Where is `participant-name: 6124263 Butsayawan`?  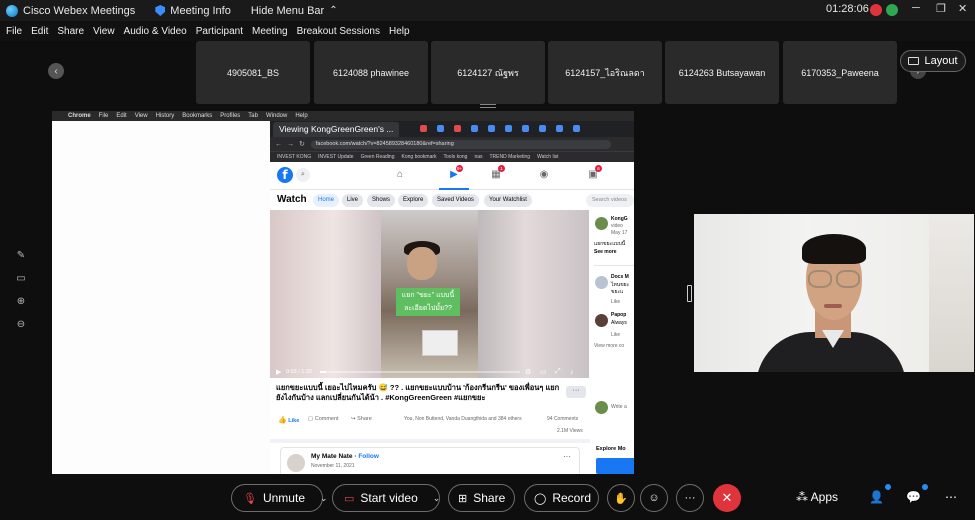 participant-name: 6124263 Butsayawan is located at coordinates (722, 72).